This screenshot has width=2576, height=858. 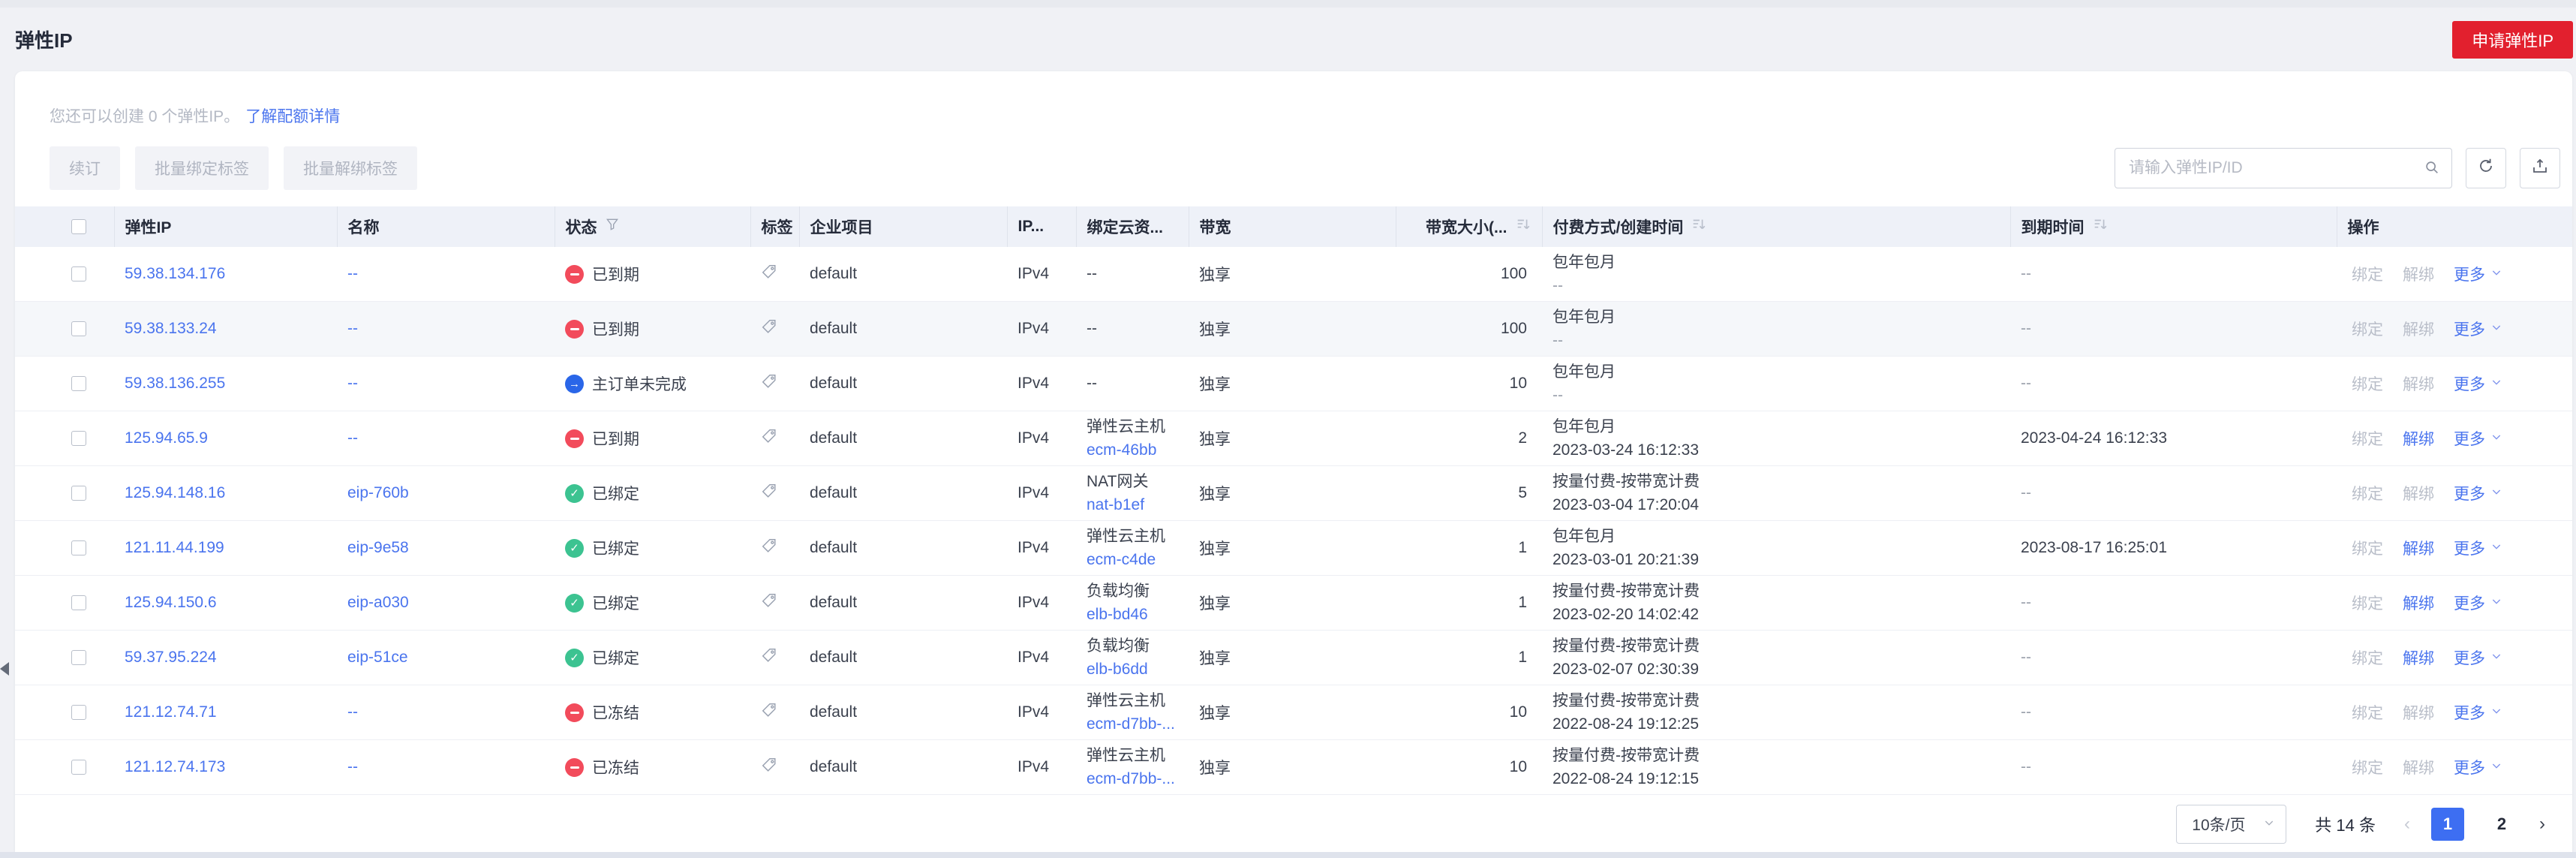 What do you see at coordinates (378, 547) in the screenshot?
I see `eip-name: eip-9e58` at bounding box center [378, 547].